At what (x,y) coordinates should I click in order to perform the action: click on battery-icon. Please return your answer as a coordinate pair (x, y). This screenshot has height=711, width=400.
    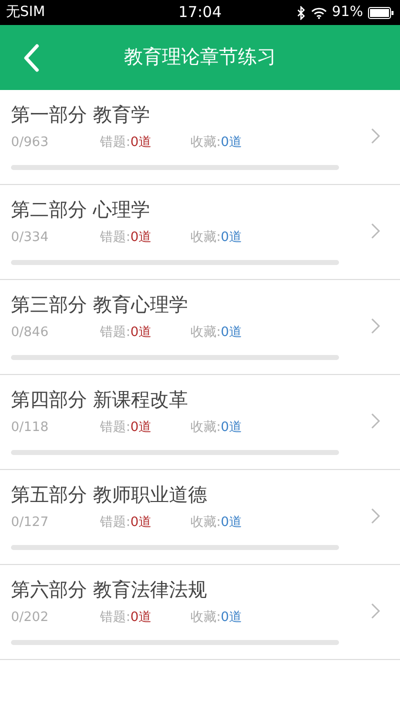
    Looking at the image, I should click on (381, 12).